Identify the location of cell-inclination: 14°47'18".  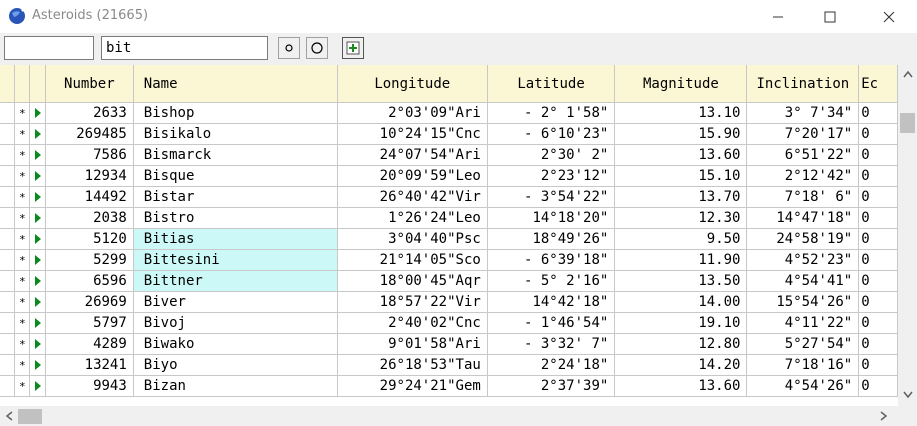
(803, 218).